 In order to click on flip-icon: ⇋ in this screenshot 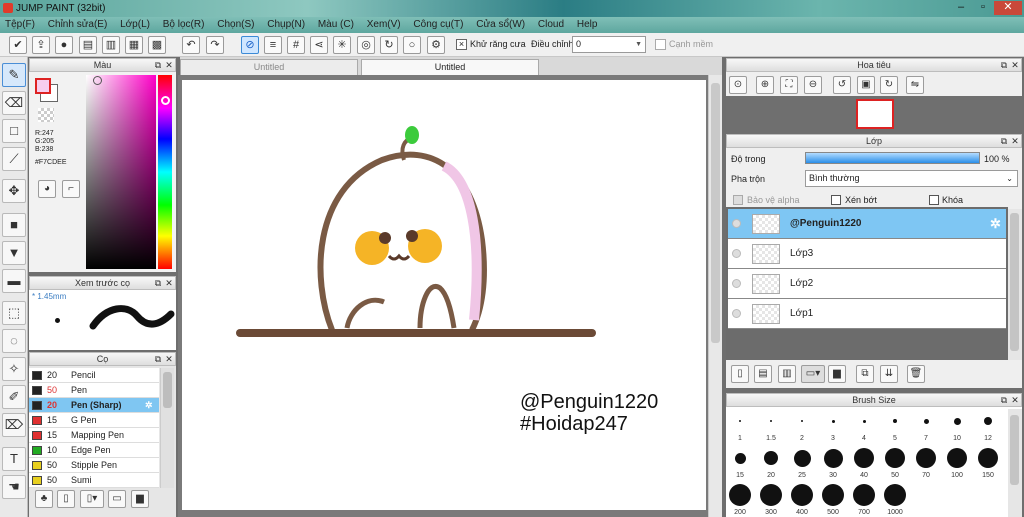, I will do `click(915, 85)`.